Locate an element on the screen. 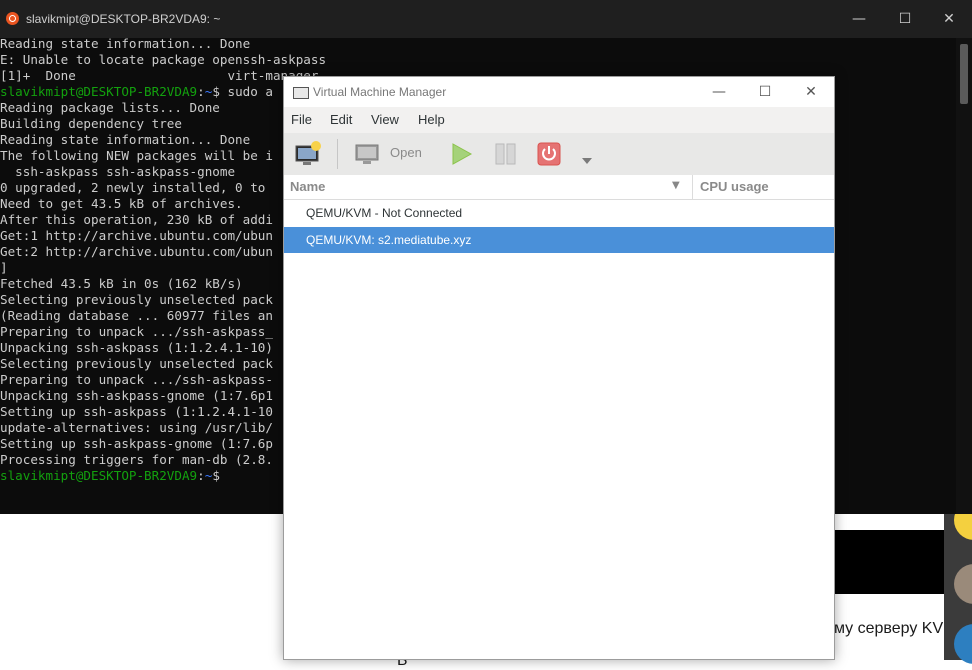 Image resolution: width=972 pixels, height=670 pixels. sort-chevron-down-icon: ▼ is located at coordinates (676, 185).